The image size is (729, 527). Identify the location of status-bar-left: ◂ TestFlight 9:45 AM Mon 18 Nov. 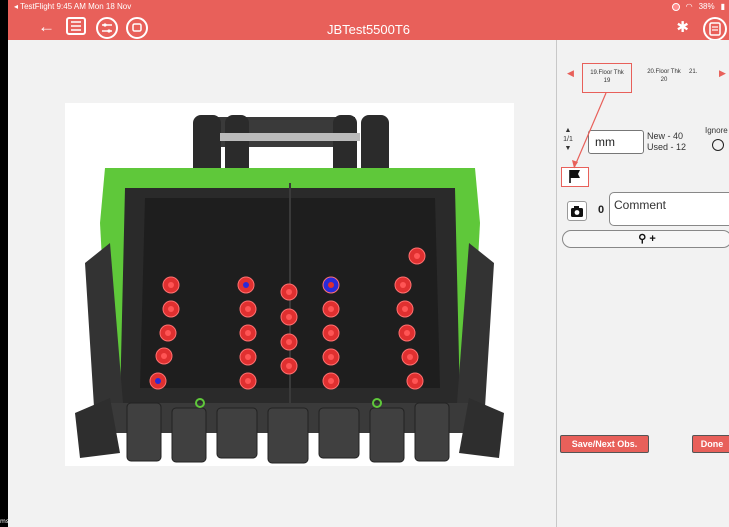
(73, 6).